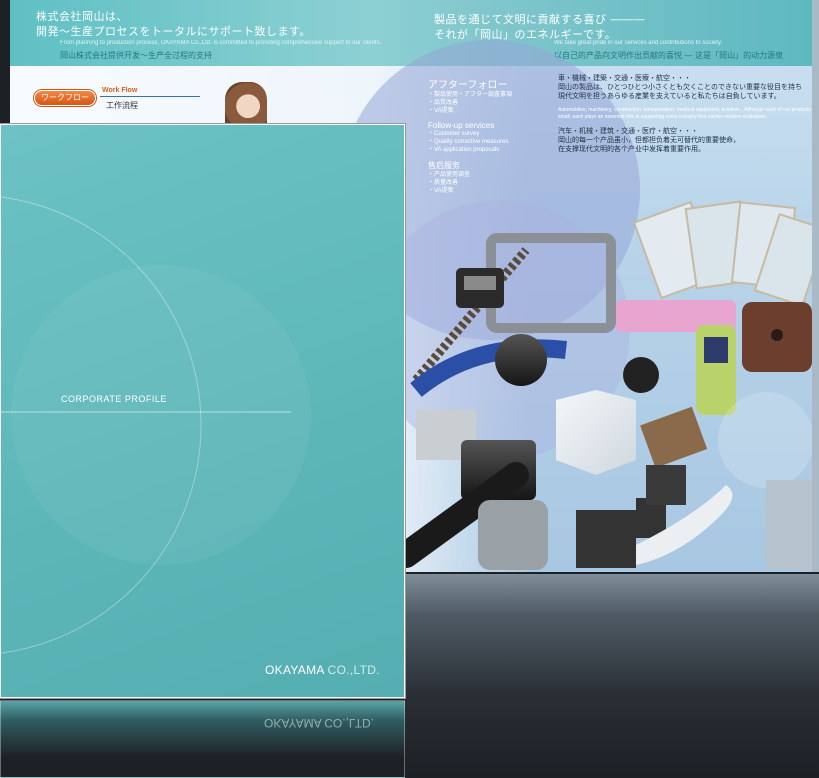 This screenshot has width=819, height=778. I want to click on window-panels, so click(725, 254).